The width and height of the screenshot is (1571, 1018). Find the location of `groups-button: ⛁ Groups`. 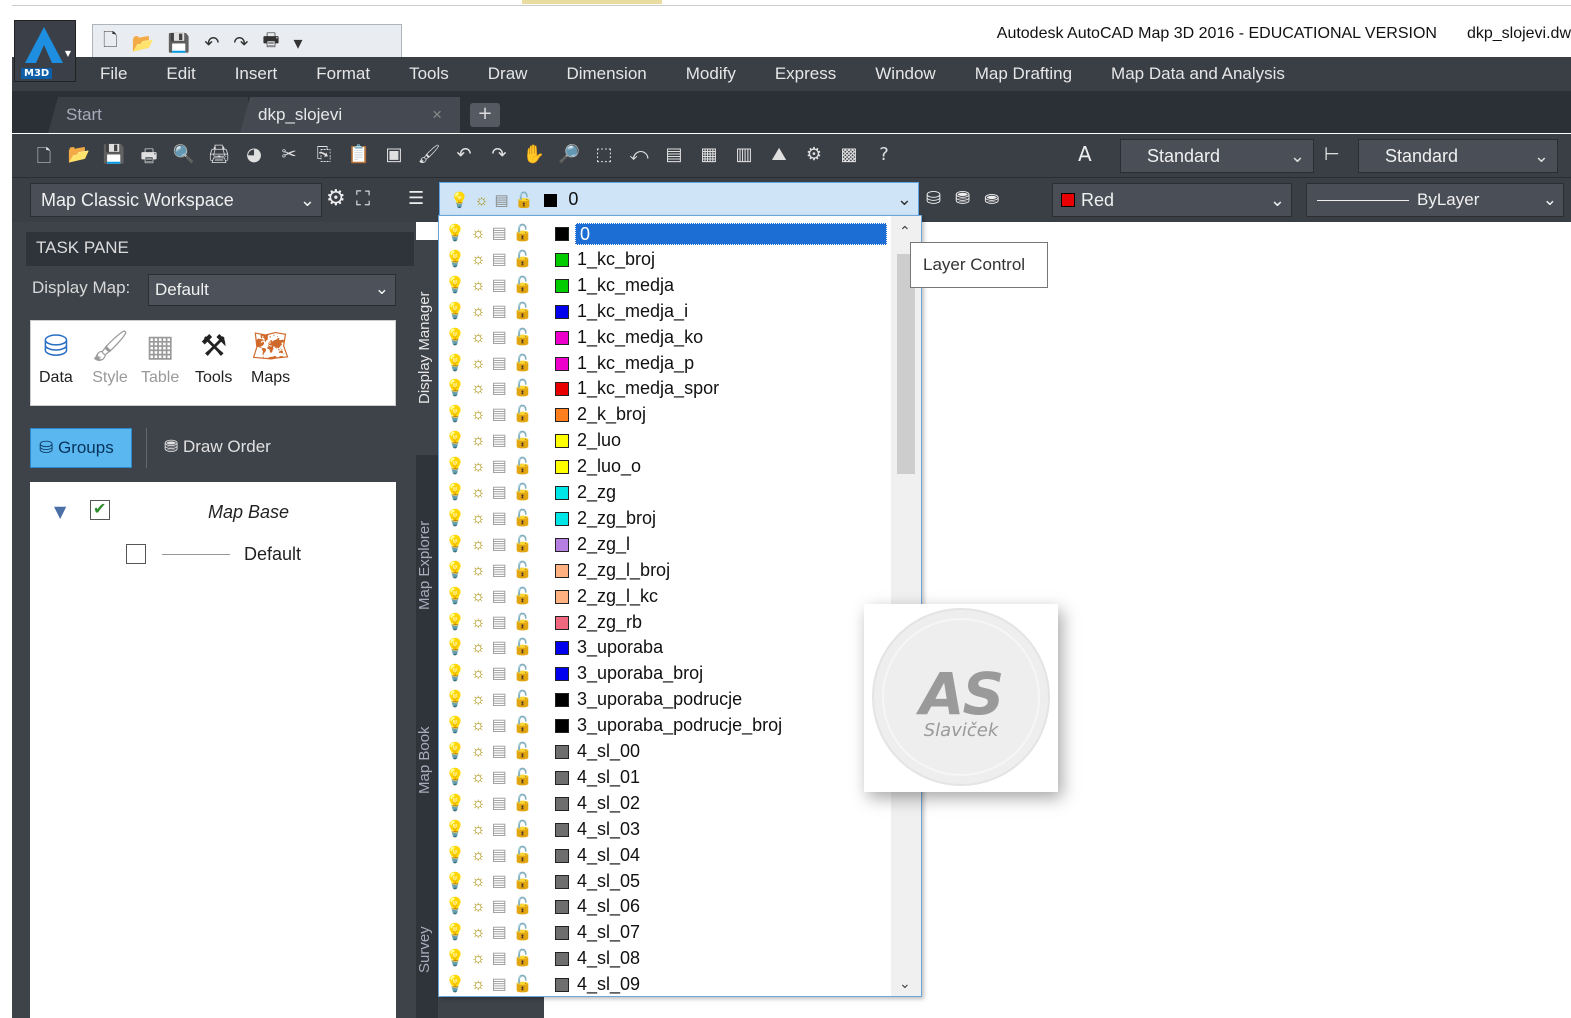

groups-button: ⛁ Groups is located at coordinates (81, 448).